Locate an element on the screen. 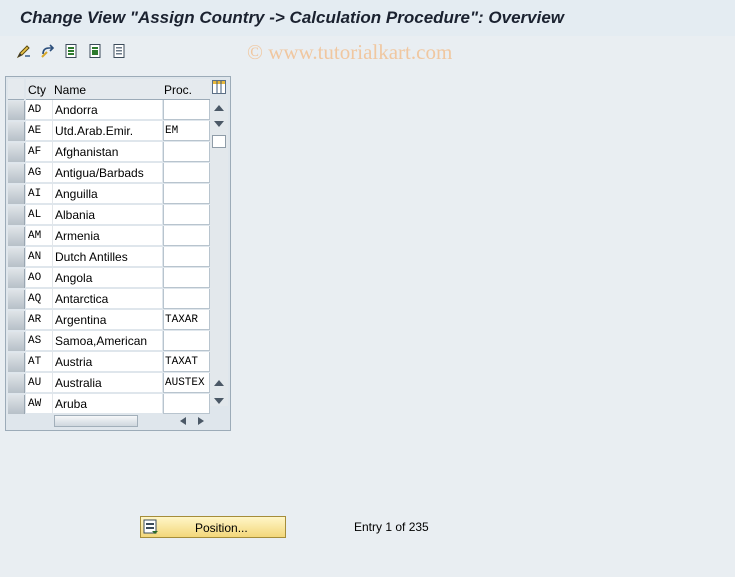  cell-proc-input: TAXAT is located at coordinates (186, 362).